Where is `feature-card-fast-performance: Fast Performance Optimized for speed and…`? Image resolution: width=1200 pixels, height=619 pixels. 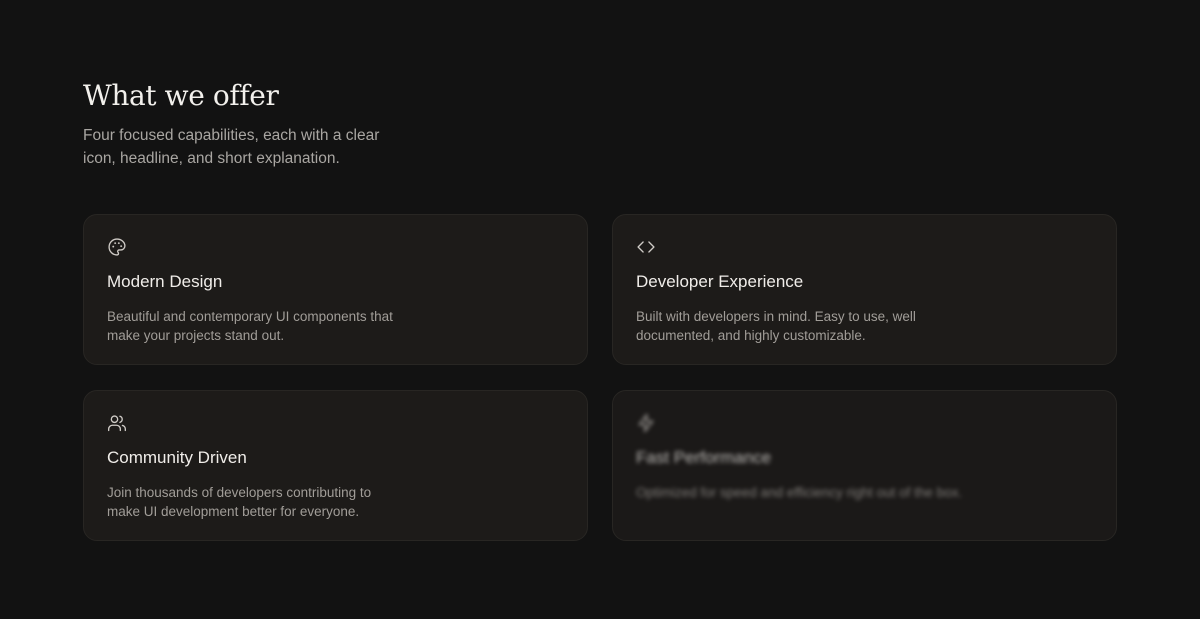
feature-card-fast-performance: Fast Performance Optimized for speed and… is located at coordinates (864, 465).